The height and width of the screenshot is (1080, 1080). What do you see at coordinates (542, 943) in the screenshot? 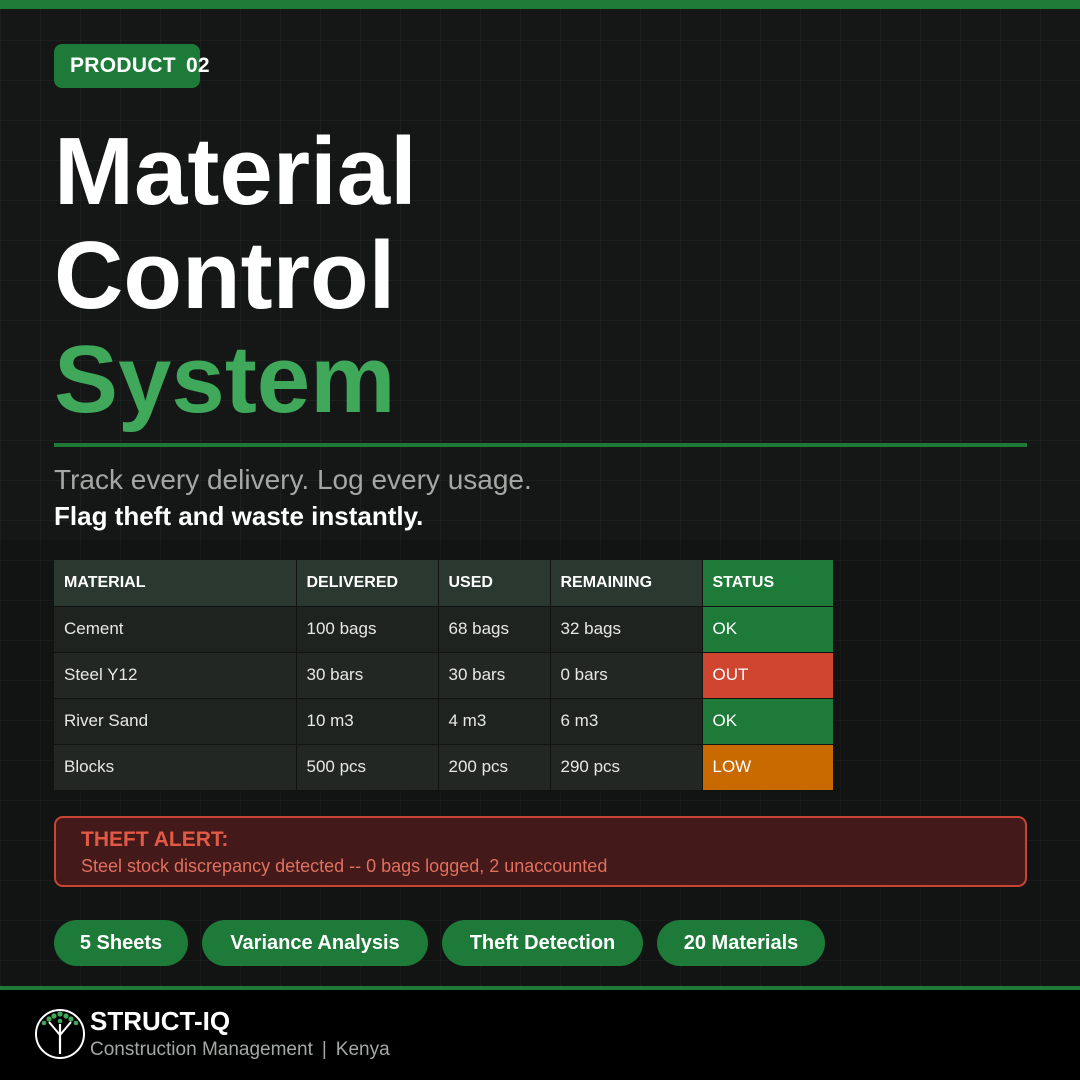
I see `feature-pill-theft-detection: Theft Detection` at bounding box center [542, 943].